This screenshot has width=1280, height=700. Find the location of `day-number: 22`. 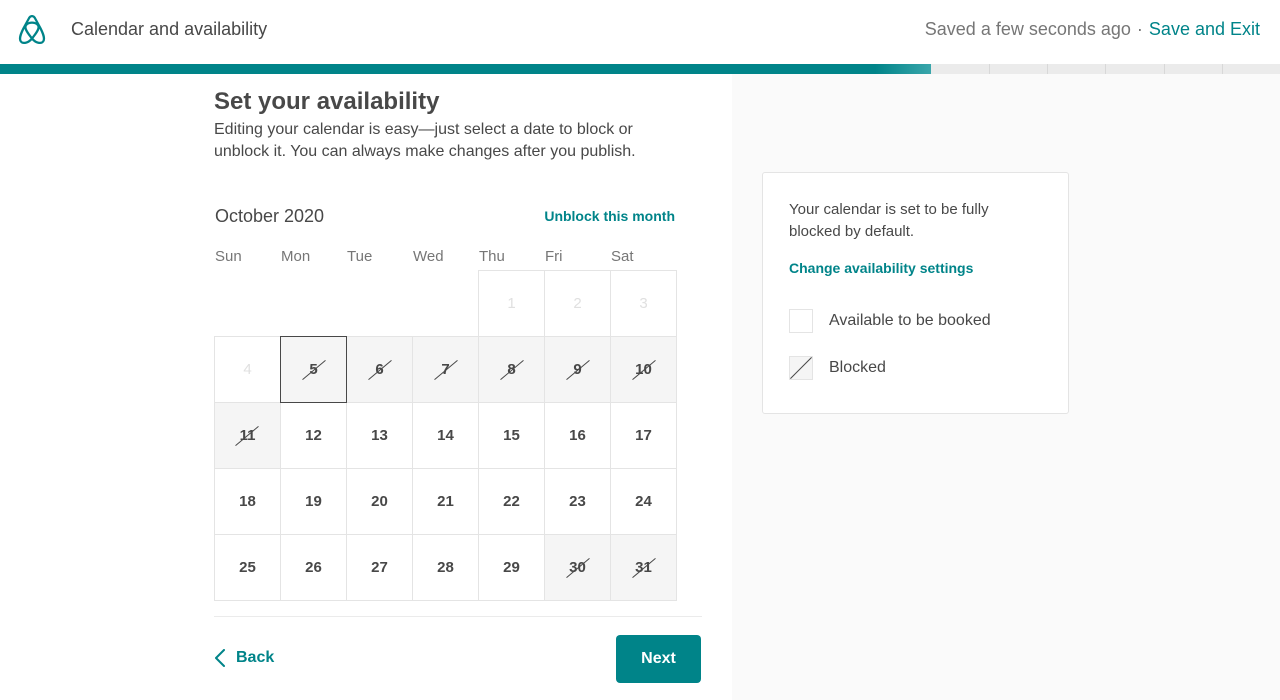

day-number: 22 is located at coordinates (511, 501).